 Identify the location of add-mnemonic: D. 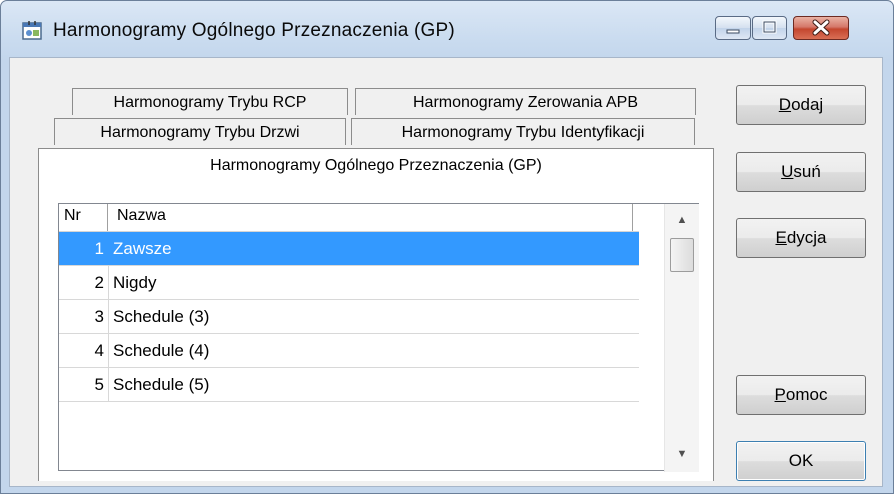
(785, 104).